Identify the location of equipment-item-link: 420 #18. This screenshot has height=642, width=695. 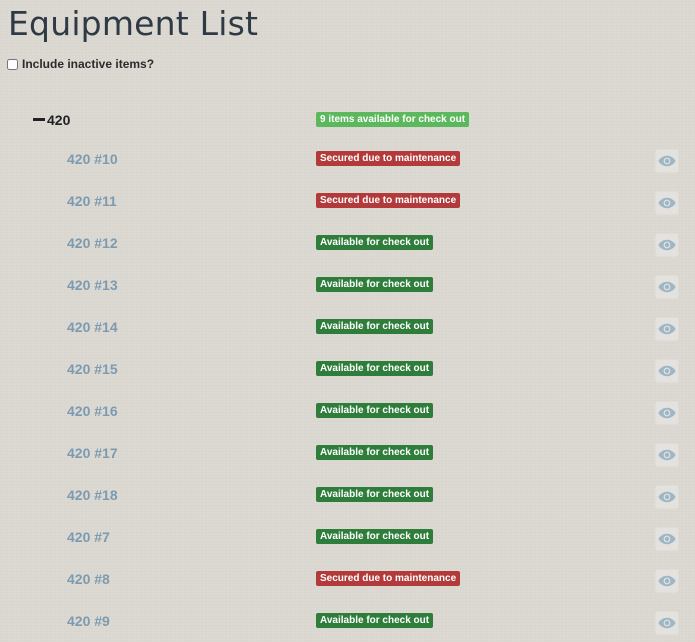
(92, 495).